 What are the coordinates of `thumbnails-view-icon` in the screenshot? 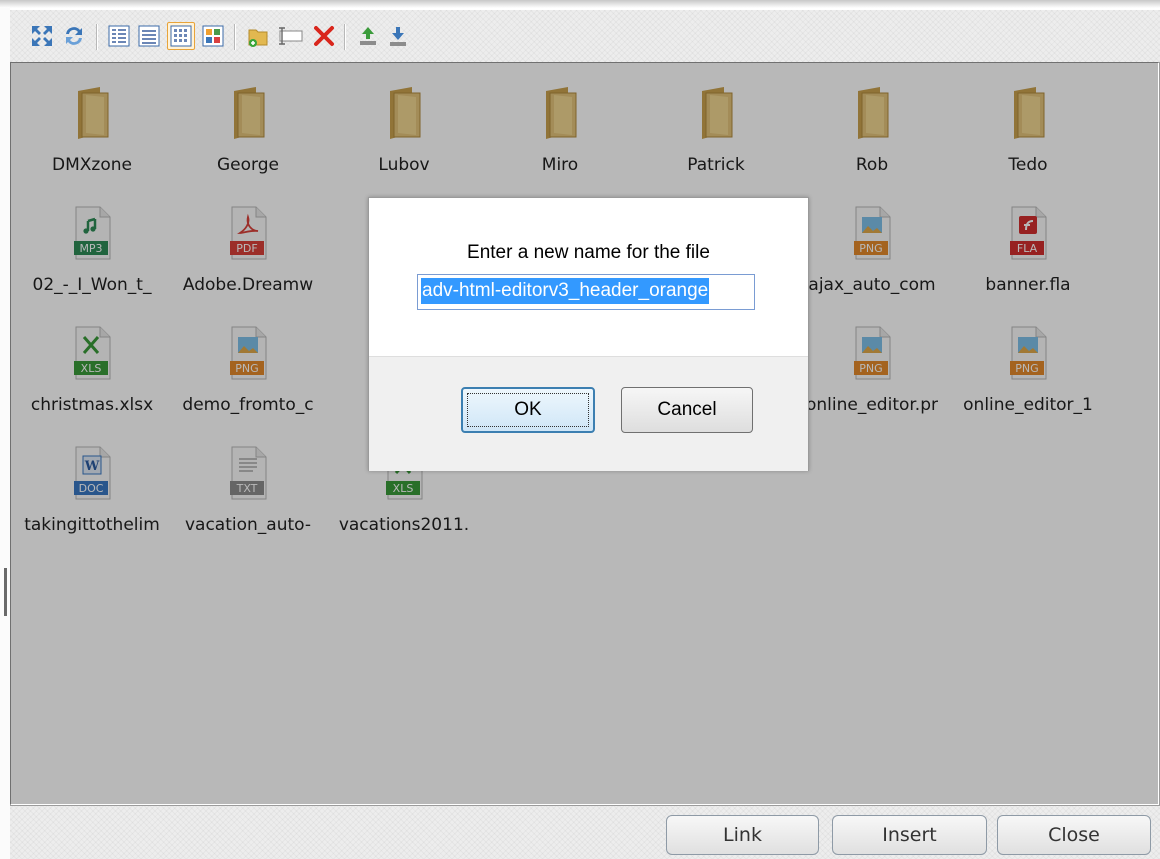 It's located at (181, 36).